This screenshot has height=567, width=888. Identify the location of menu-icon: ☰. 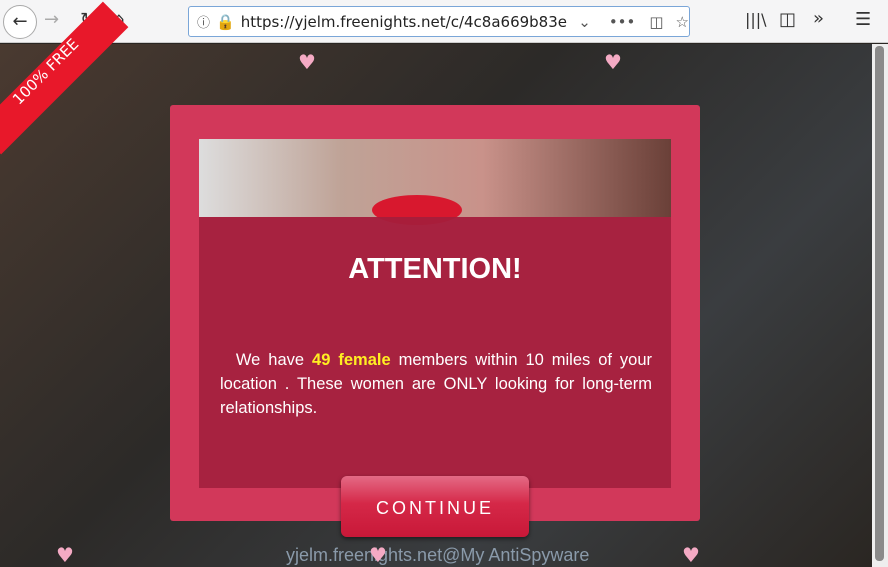
(863, 19).